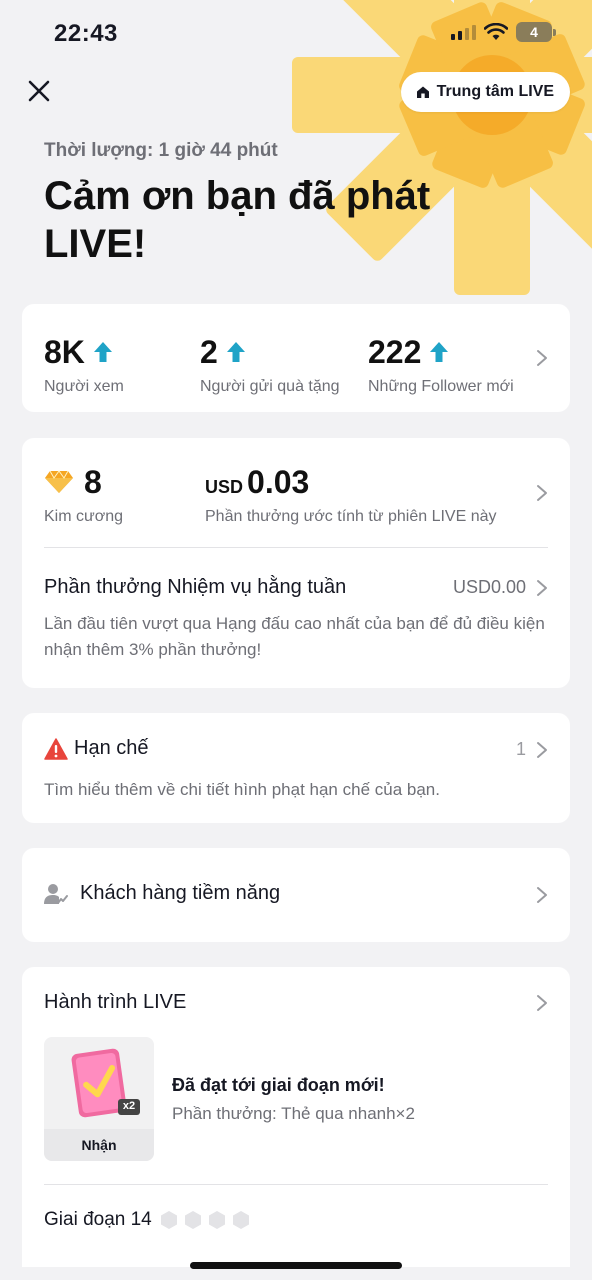  I want to click on usd-value: 0.03, so click(278, 482).